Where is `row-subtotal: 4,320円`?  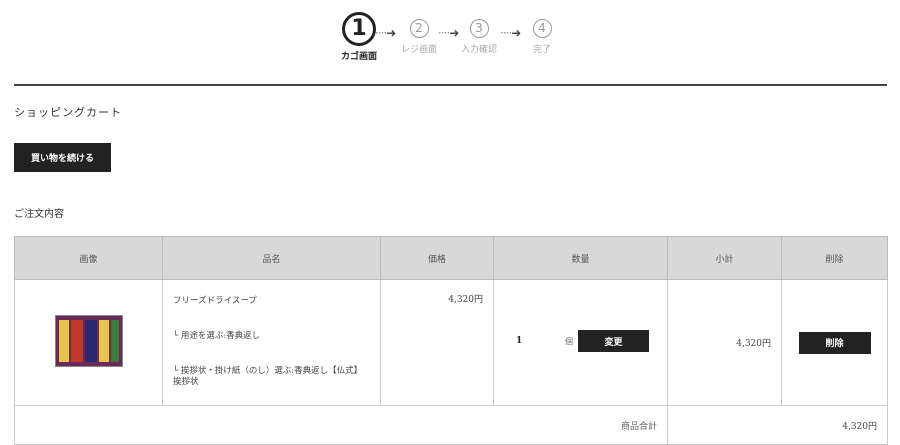
row-subtotal: 4,320円 is located at coordinates (724, 342).